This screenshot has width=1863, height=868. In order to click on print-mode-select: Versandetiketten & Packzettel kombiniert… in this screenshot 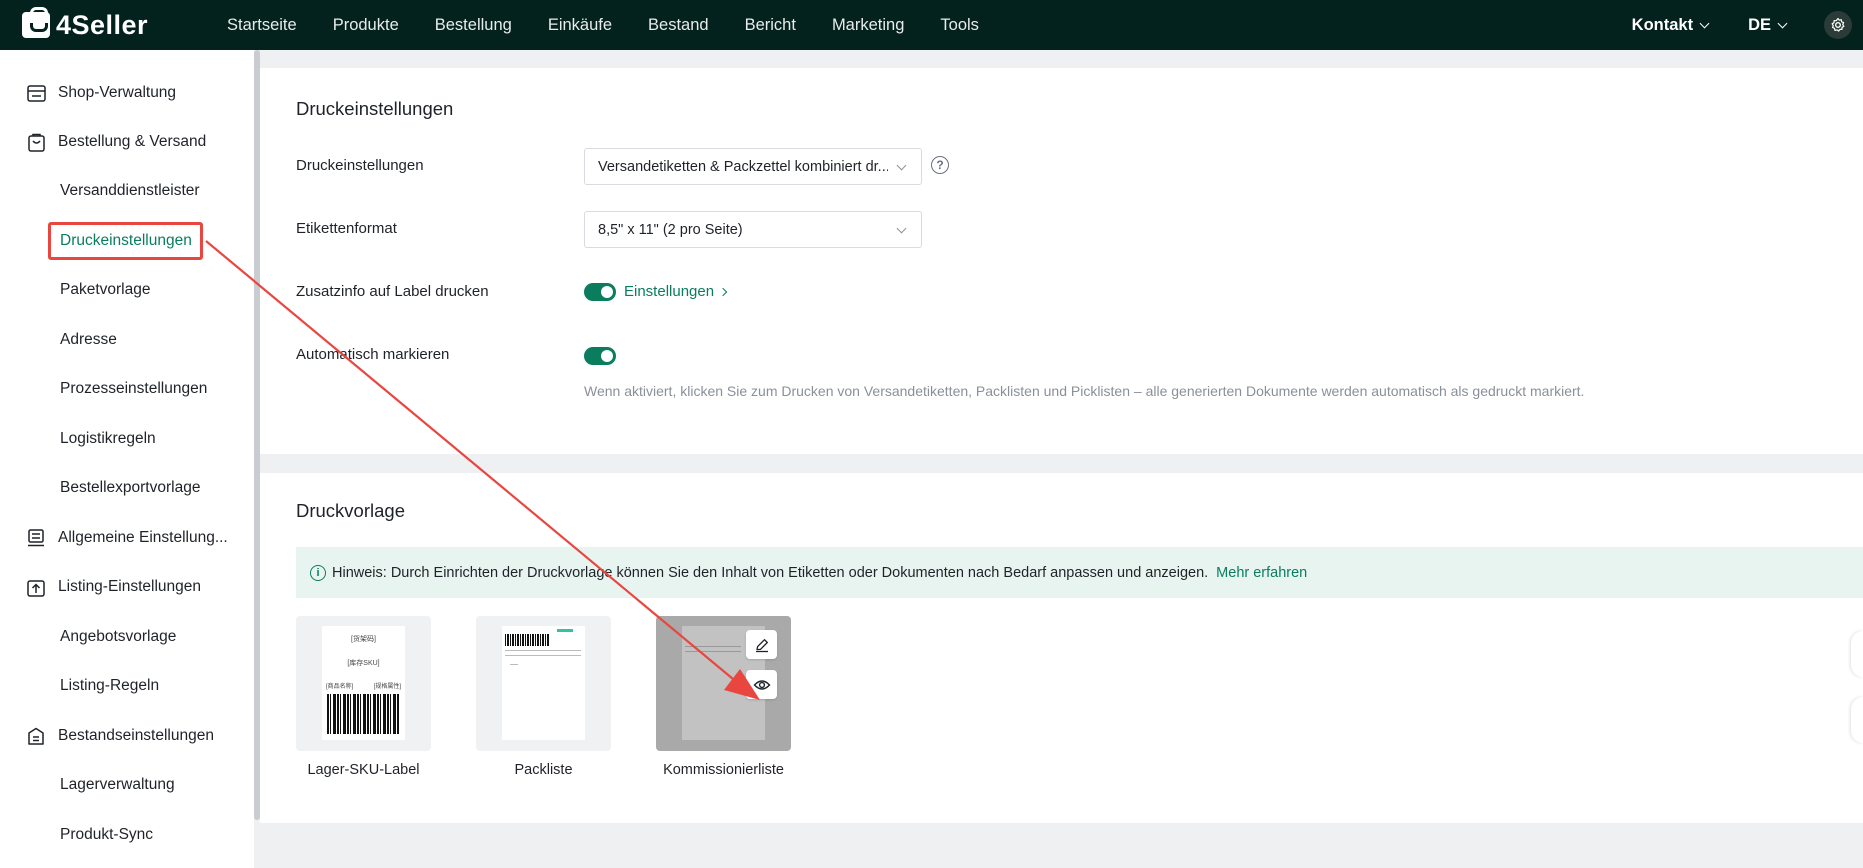, I will do `click(753, 166)`.